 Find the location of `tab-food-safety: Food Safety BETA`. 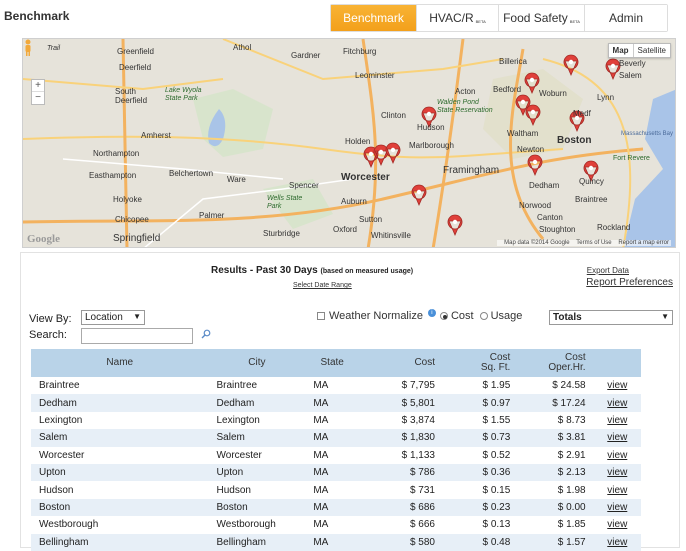

tab-food-safety: Food Safety BETA is located at coordinates (542, 18).